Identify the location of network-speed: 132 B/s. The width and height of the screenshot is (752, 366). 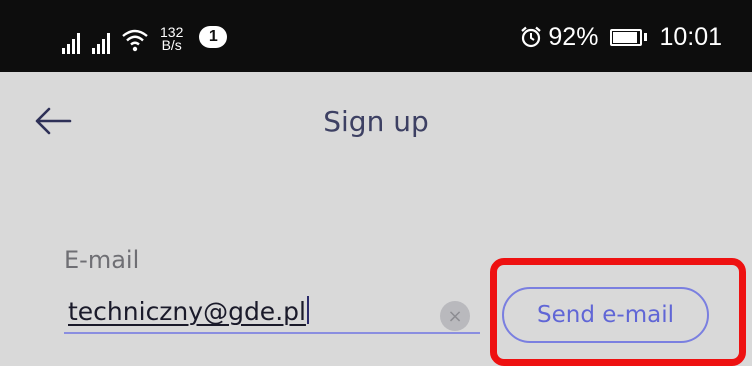
(171, 39).